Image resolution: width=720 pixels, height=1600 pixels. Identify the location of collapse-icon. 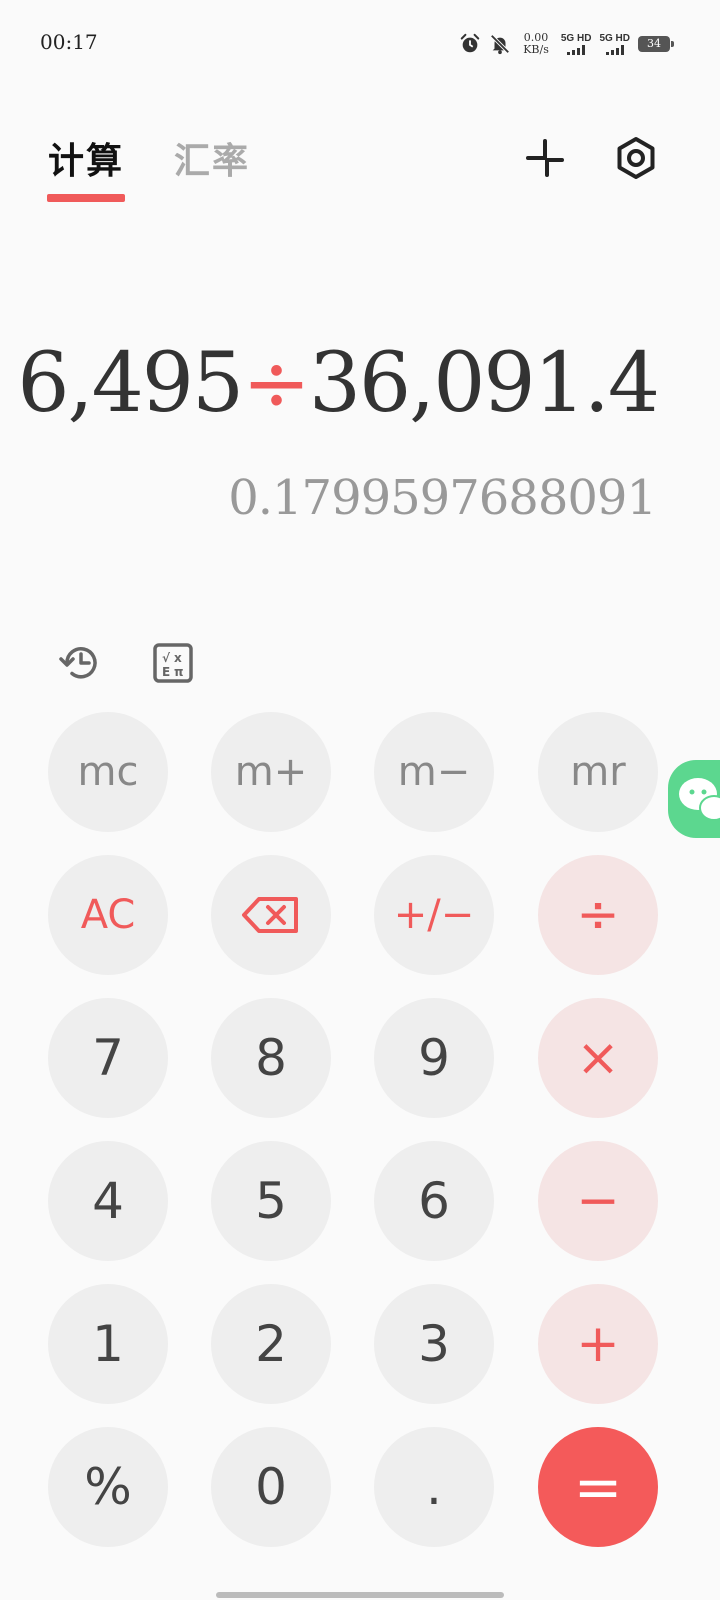
(545, 158).